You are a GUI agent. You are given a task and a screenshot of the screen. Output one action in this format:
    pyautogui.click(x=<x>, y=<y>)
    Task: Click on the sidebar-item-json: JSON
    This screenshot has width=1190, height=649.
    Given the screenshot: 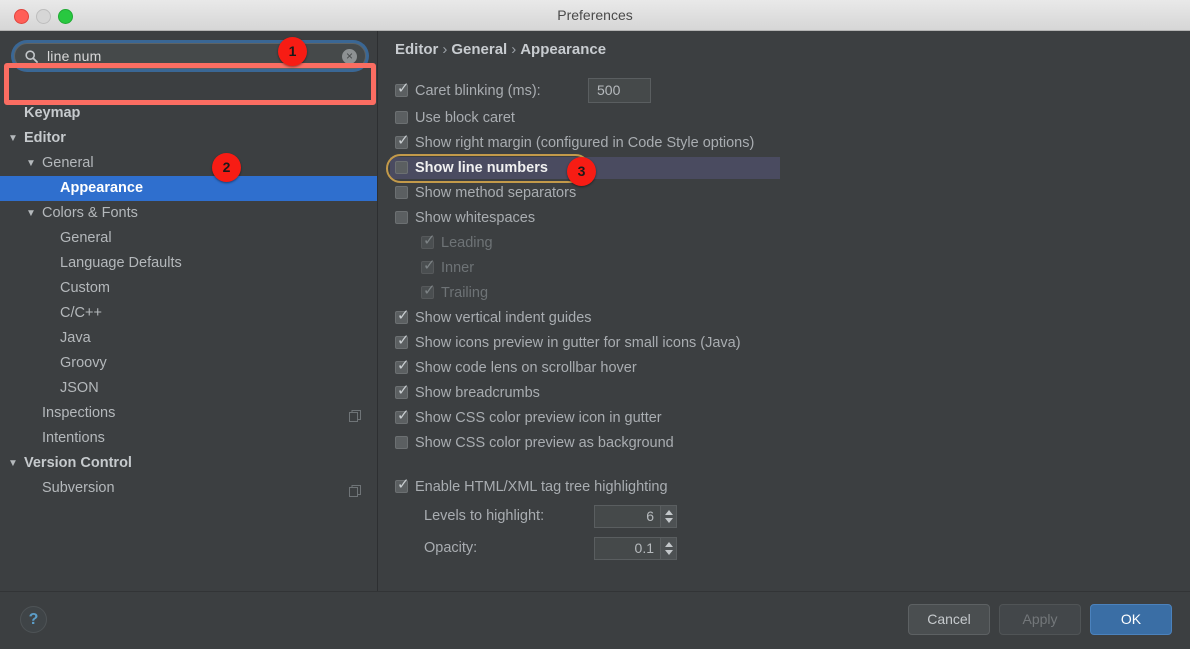 What is the action you would take?
    pyautogui.click(x=188, y=388)
    